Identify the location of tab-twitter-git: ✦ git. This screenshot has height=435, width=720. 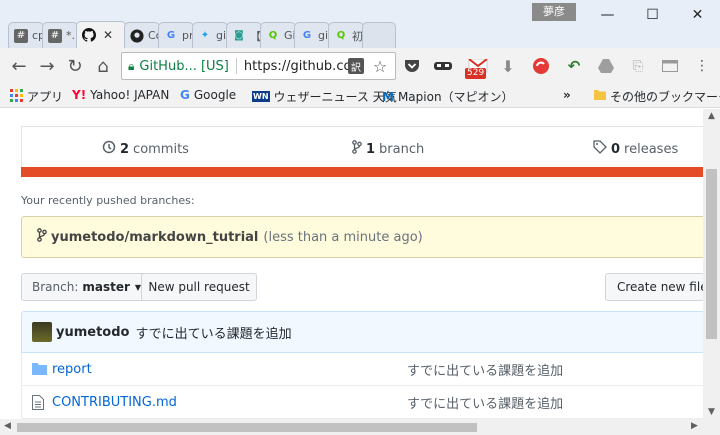
(210, 35).